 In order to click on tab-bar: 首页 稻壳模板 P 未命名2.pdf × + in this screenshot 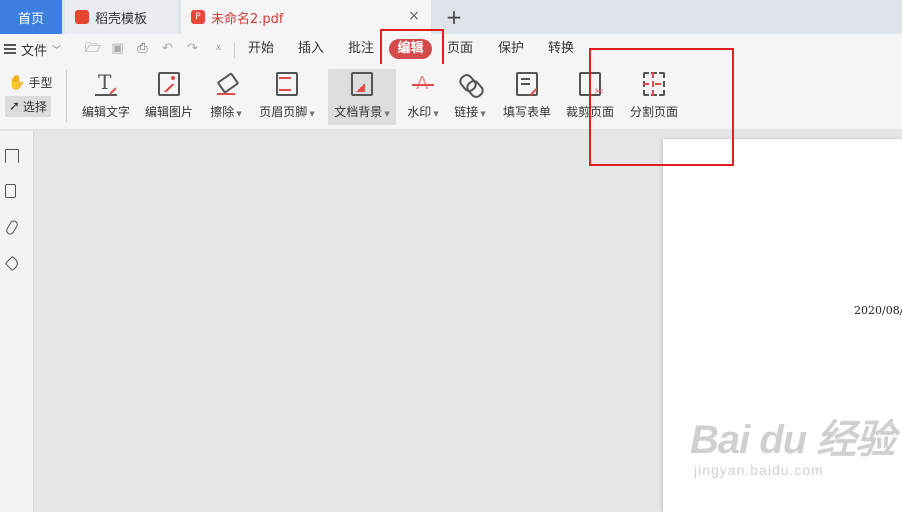, I will do `click(451, 17)`.